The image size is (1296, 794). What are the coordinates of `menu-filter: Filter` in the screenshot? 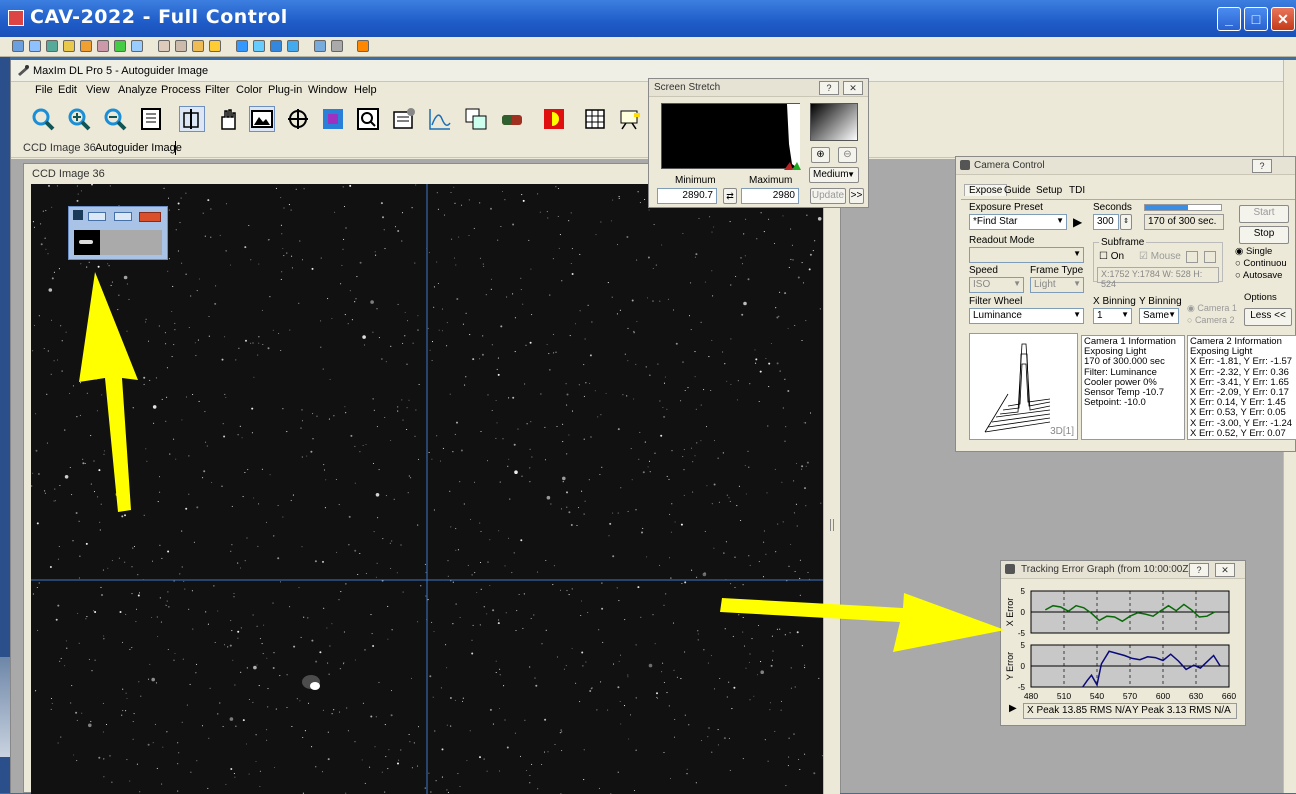 It's located at (217, 90).